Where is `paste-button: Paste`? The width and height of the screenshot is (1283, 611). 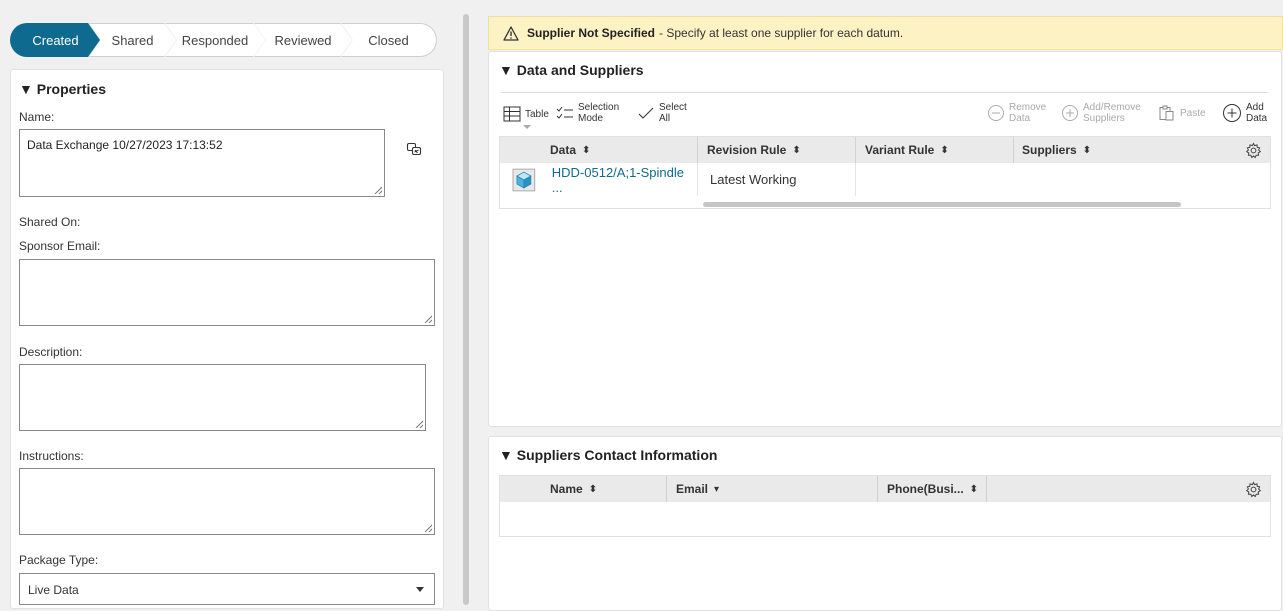 paste-button: Paste is located at coordinates (1182, 113).